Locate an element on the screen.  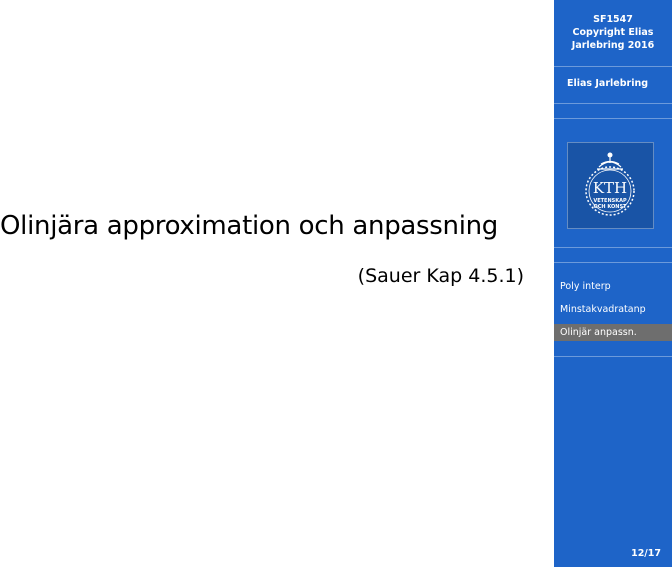
slide-subtitle: (Sauer Kap 4.5.1) is located at coordinates (440, 276).